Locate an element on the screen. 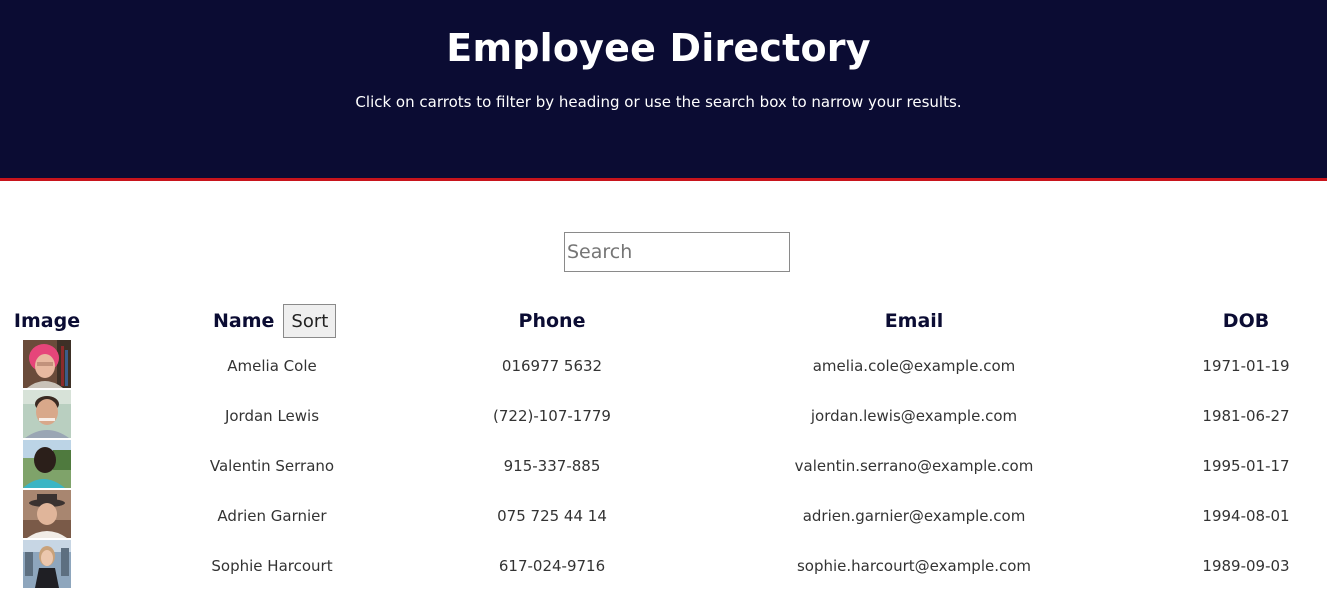  search-input is located at coordinates (677, 252).